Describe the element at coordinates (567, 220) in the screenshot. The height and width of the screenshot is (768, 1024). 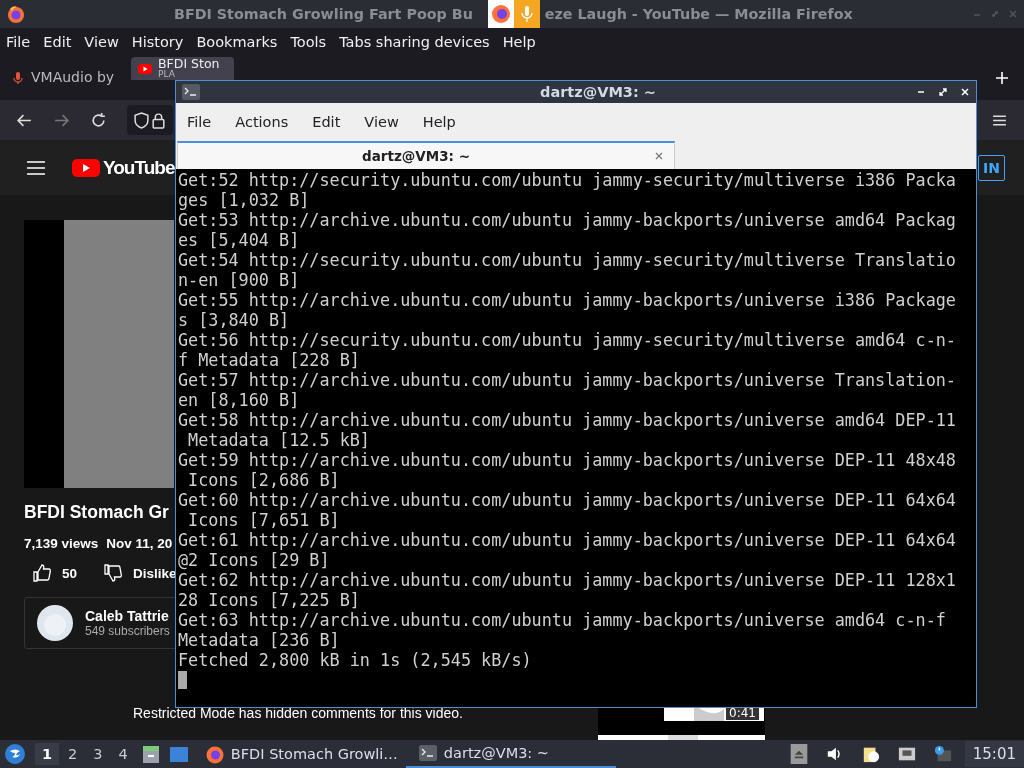
I see `terminal-line: Get:53 http://archive.ubuntu.com/ubuntu jammy-backports/universe amd64 Packag` at that location.